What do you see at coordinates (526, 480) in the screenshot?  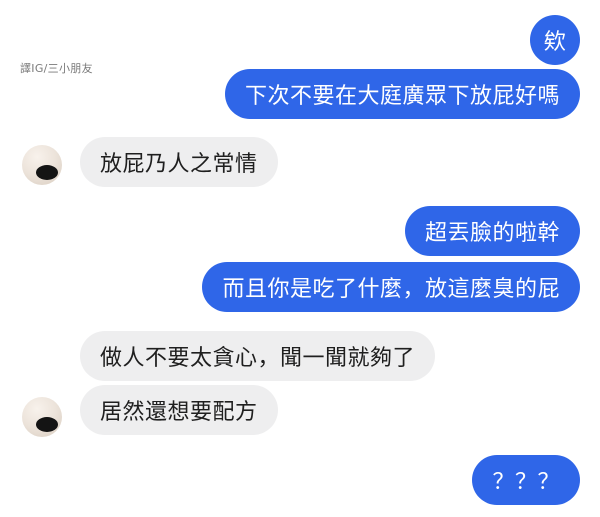 I see `message-bubble-outgoing: ？？？` at bounding box center [526, 480].